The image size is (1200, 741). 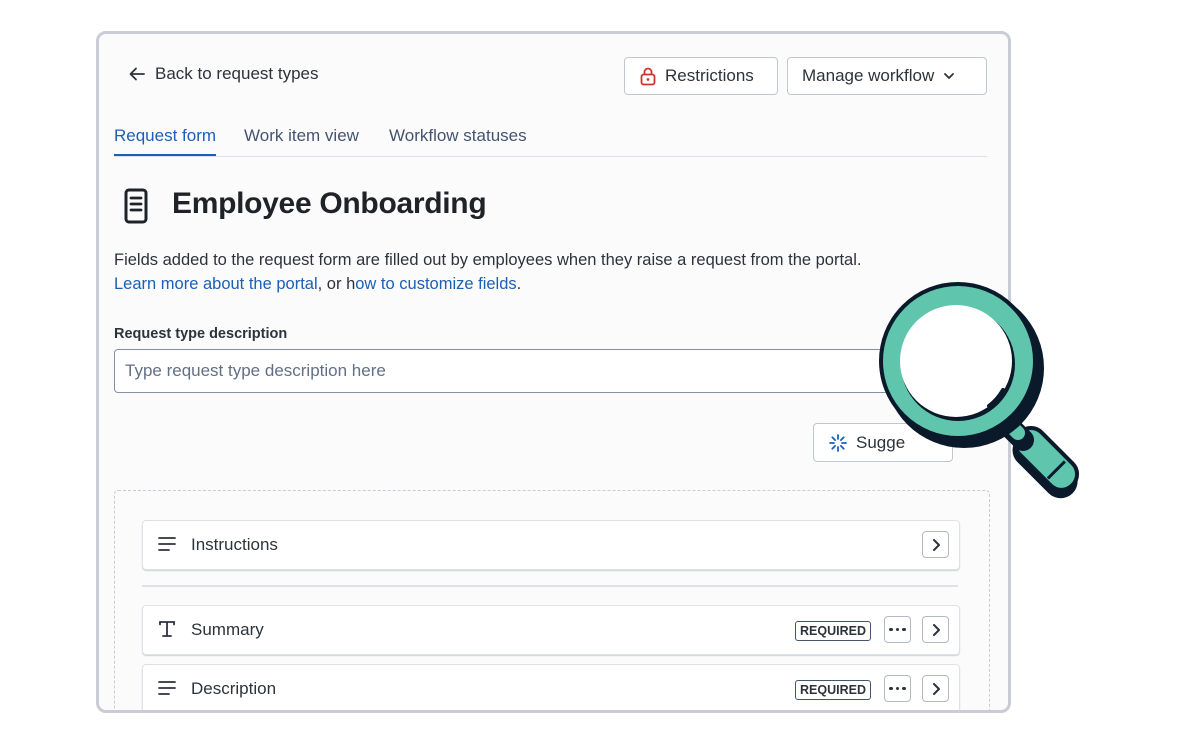 I want to click on manage-workflow-button: Manage workflow, so click(x=887, y=76).